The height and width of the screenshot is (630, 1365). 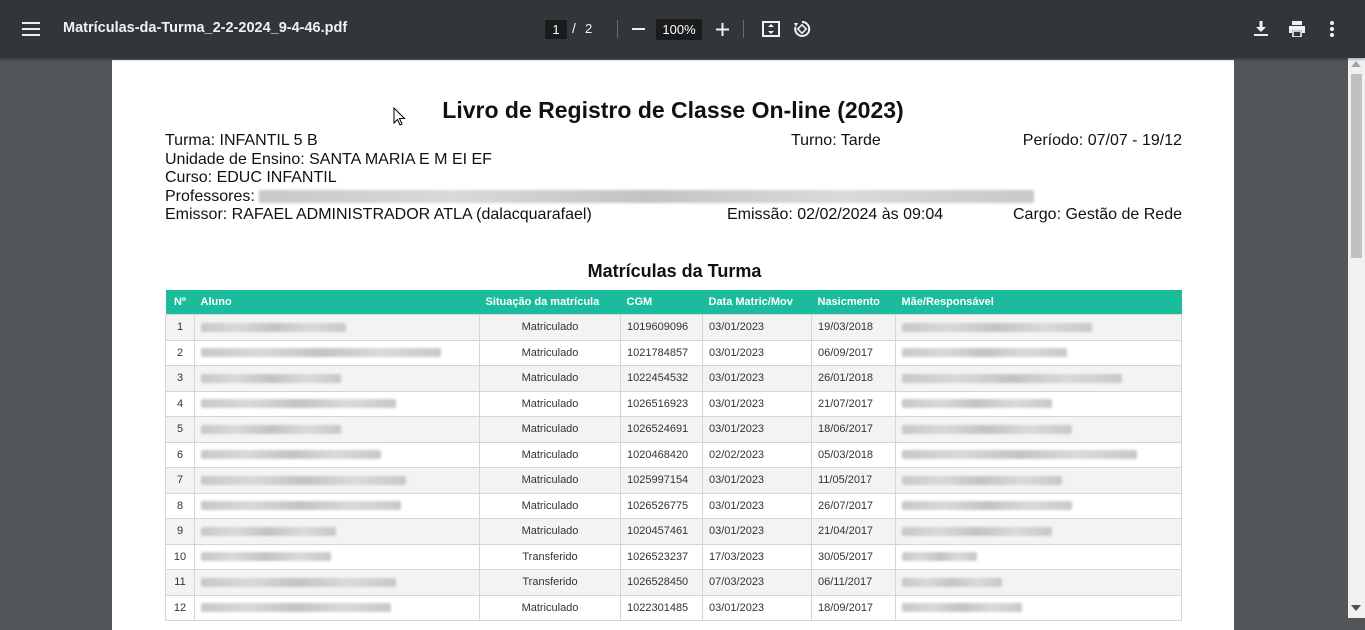 What do you see at coordinates (661, 531) in the screenshot?
I see `cell-cgm: 1020457461` at bounding box center [661, 531].